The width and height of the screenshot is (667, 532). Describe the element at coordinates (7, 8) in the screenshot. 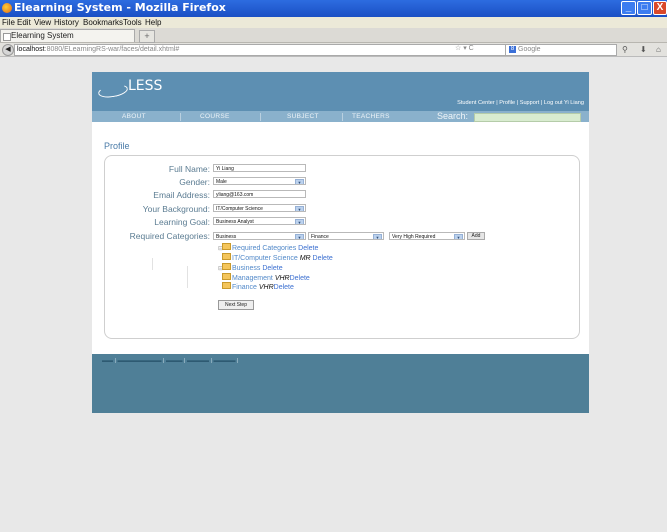

I see `firefox-icon` at that location.